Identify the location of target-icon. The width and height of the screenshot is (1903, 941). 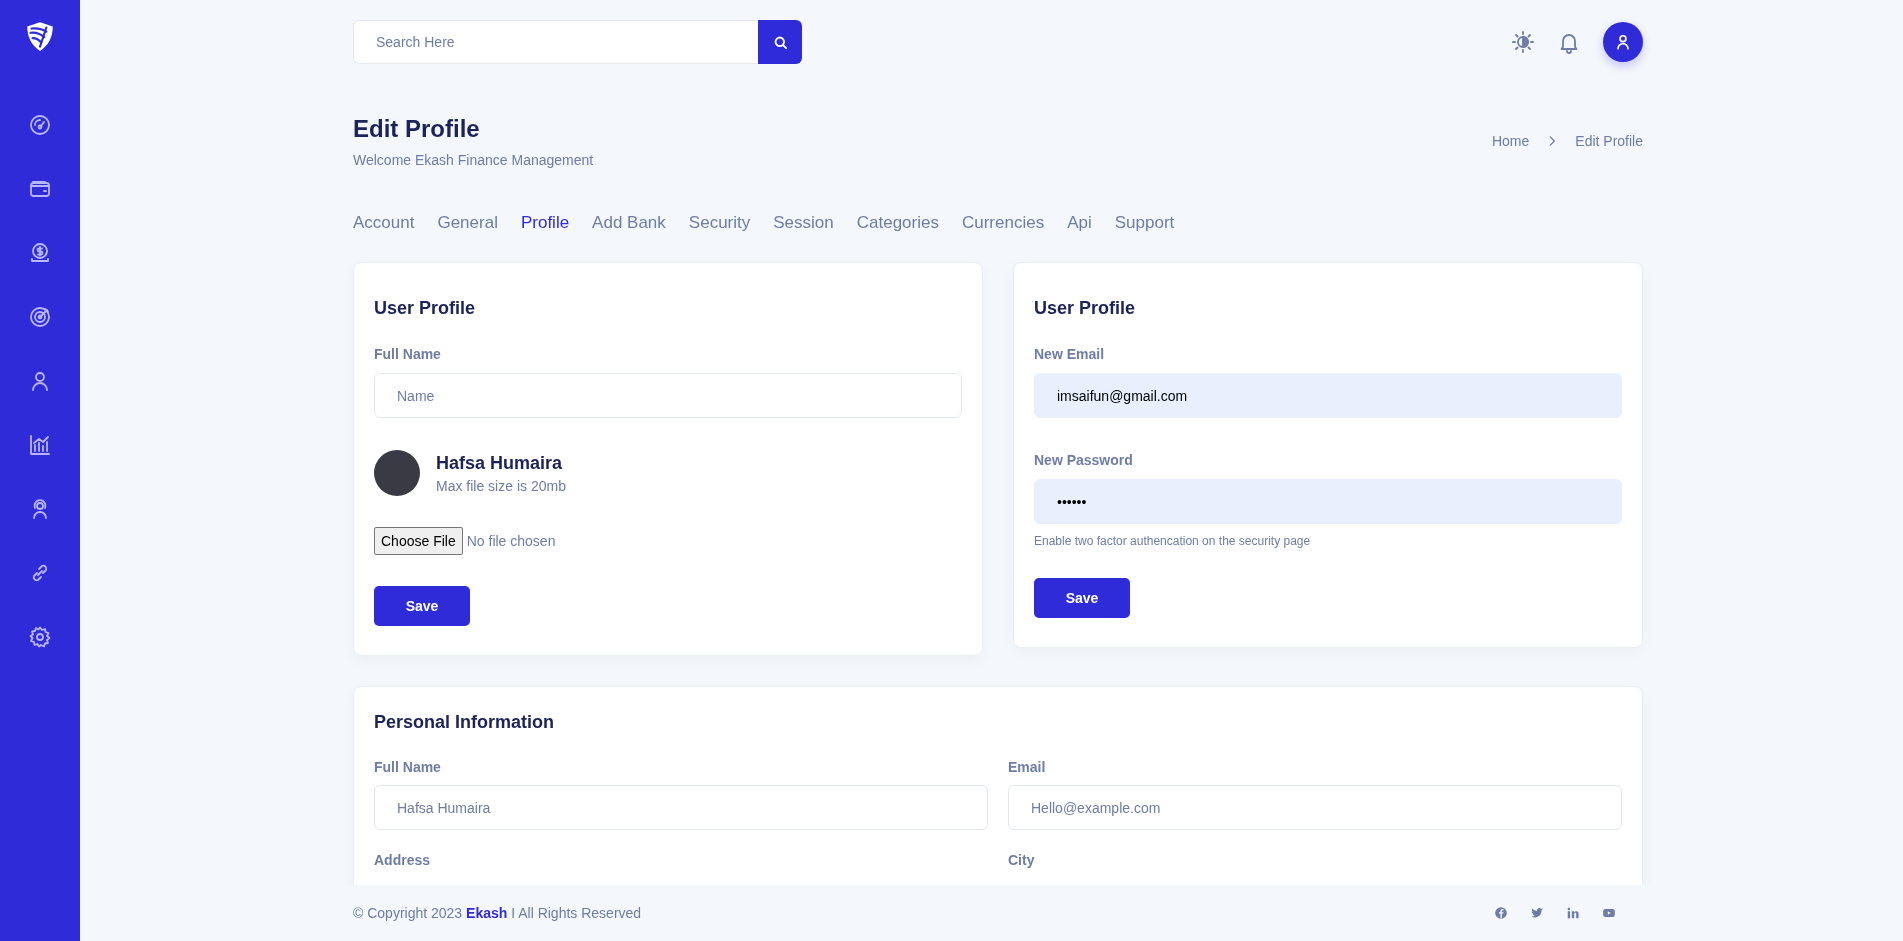
(40, 317).